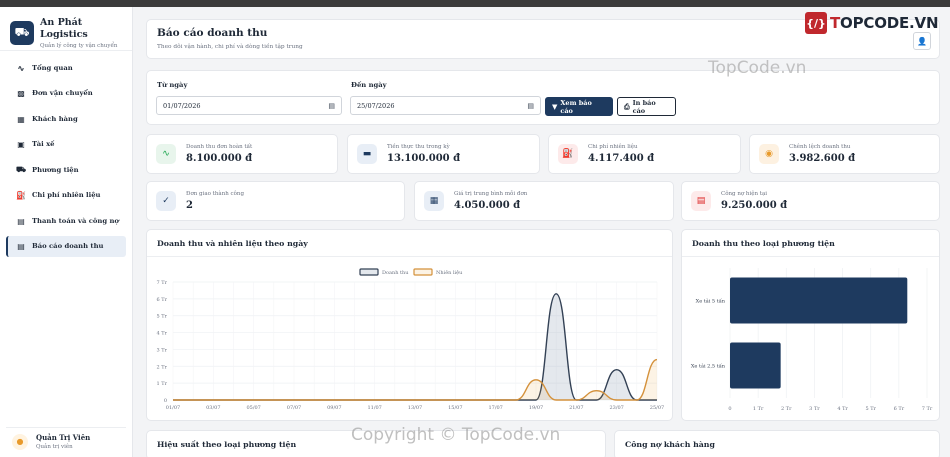 This screenshot has width=950, height=457. I want to click on x-tick-label: 13/07, so click(415, 408).